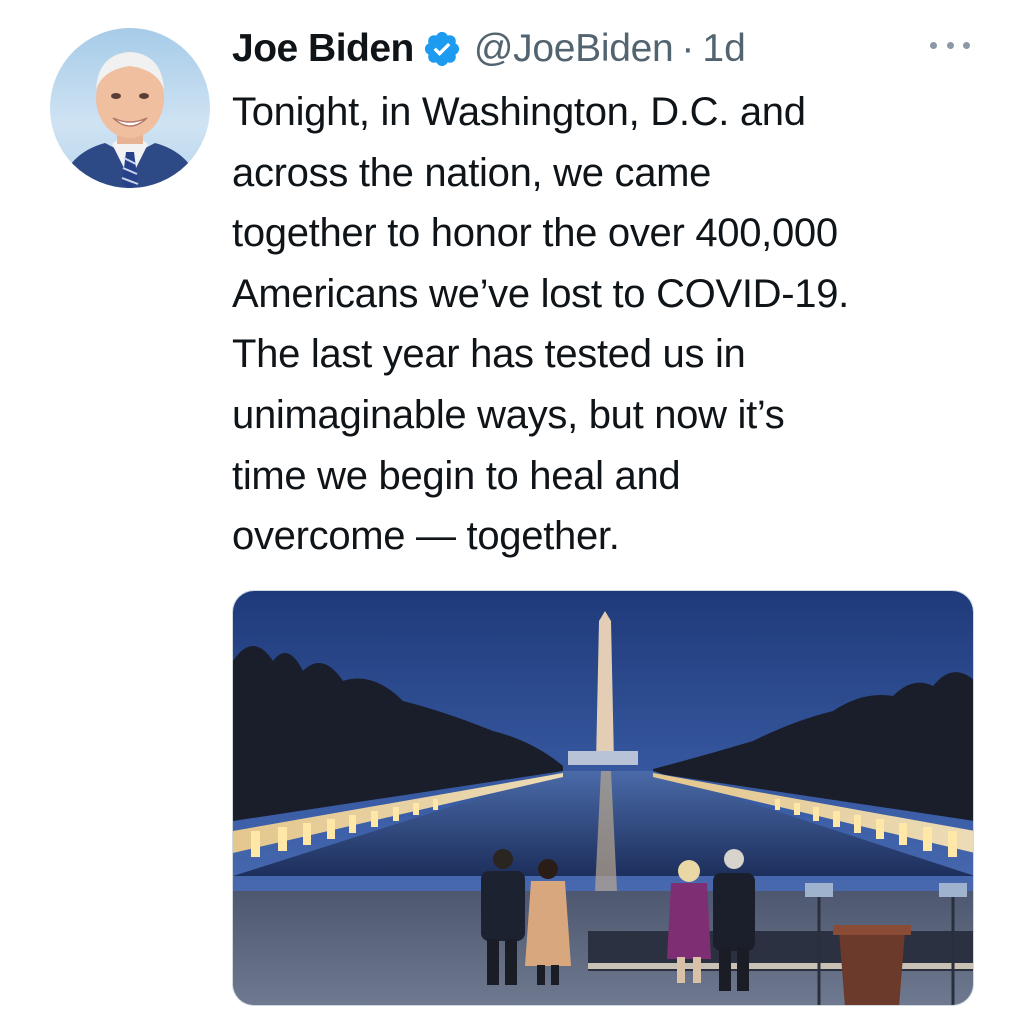  I want to click on tweet-text-line: overcome — together., so click(426, 536).